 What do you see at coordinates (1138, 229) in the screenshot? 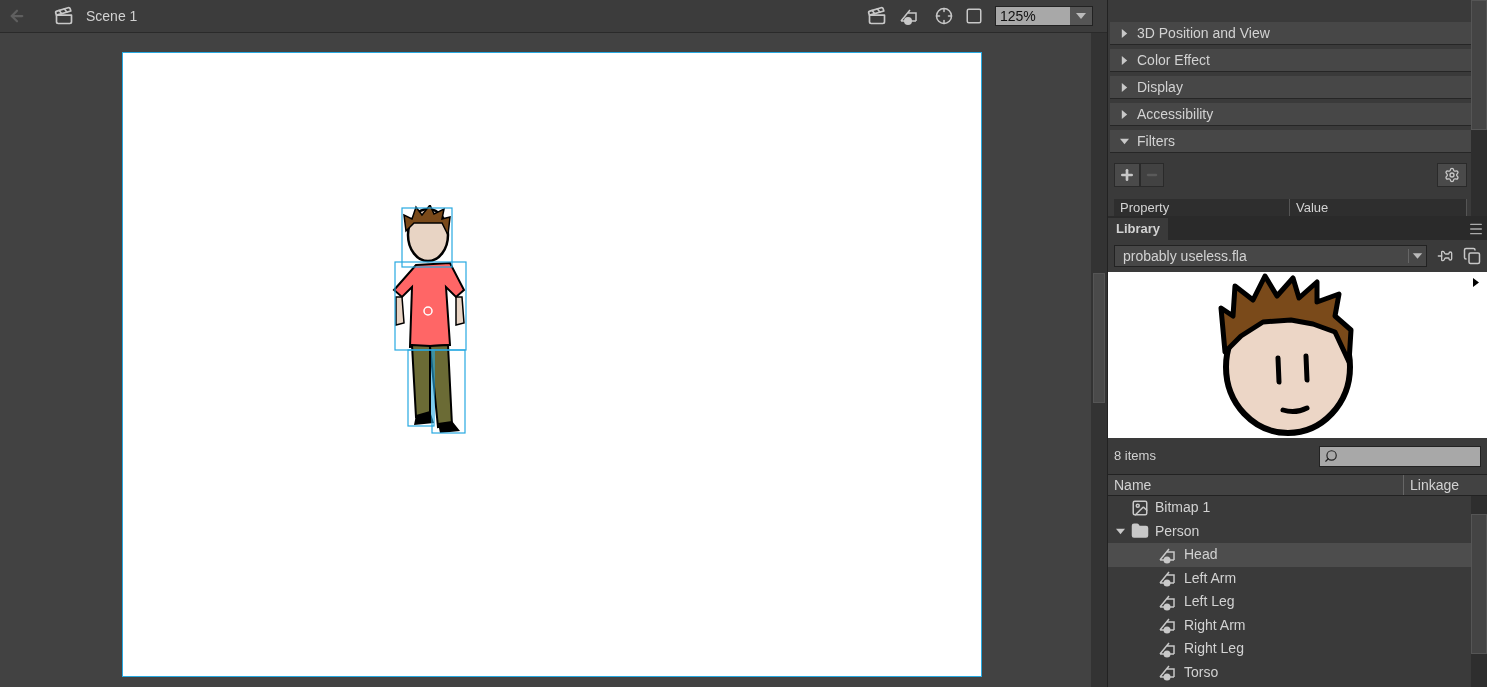
I see `library-tab: Library` at bounding box center [1138, 229].